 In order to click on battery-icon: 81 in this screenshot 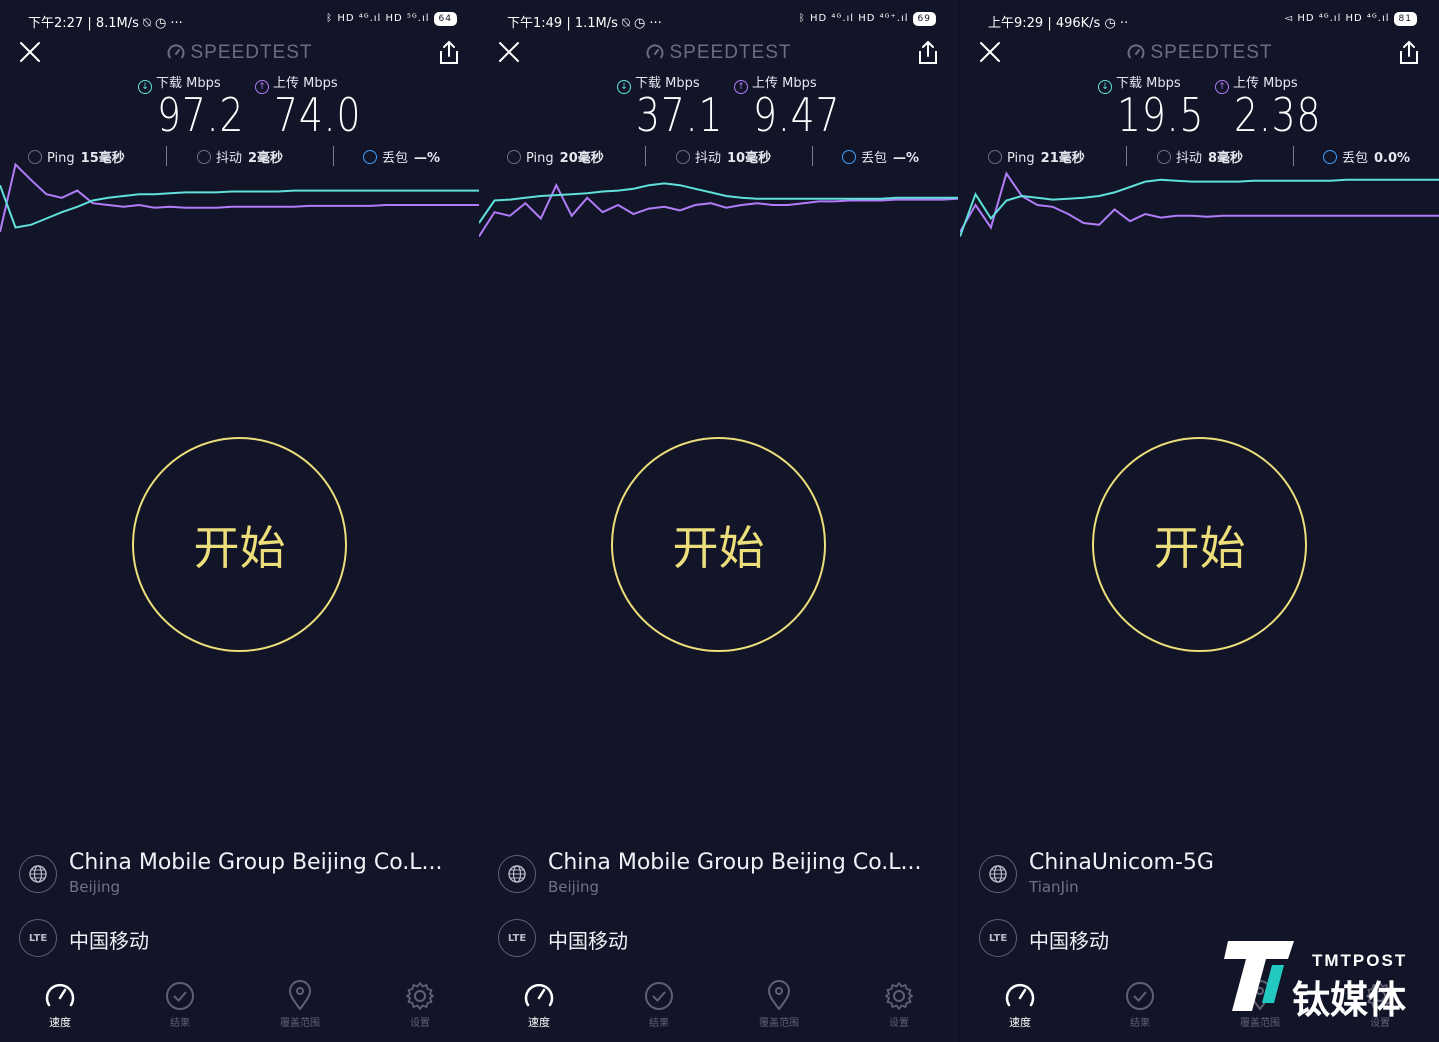, I will do `click(1405, 19)`.